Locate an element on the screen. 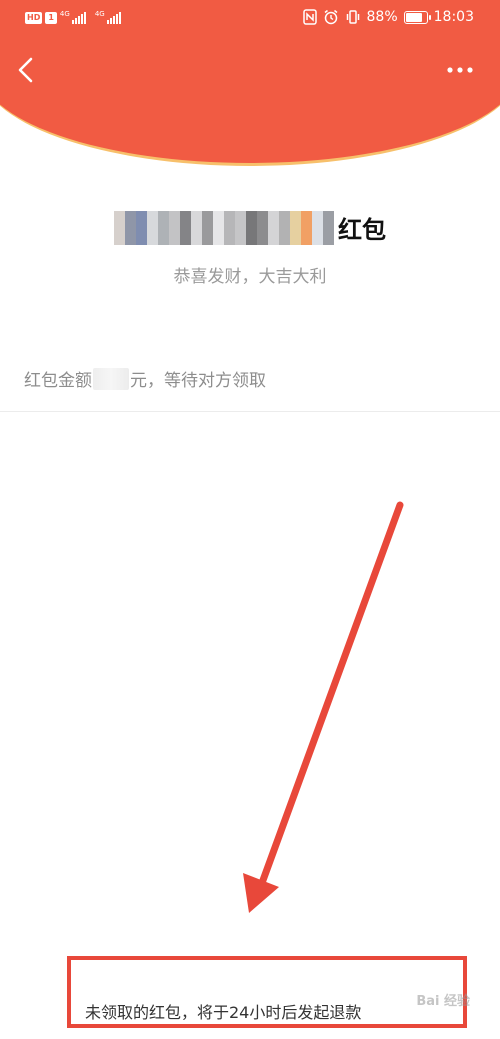 Image resolution: width=500 pixels, height=1039 pixels. section-divider is located at coordinates (250, 411).